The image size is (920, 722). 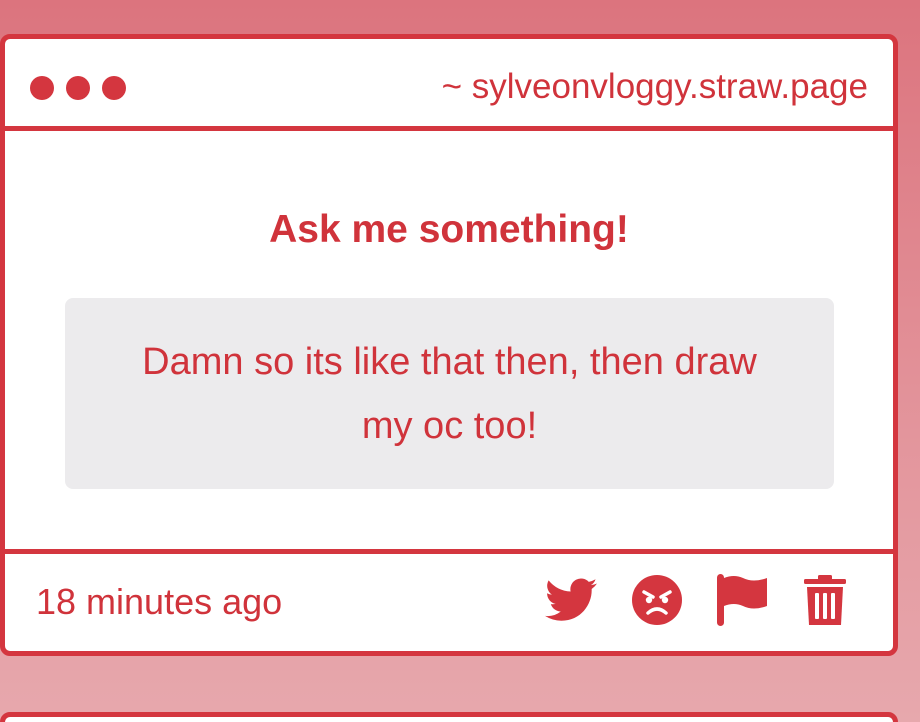 I want to click on window-dots, so click(x=78, y=88).